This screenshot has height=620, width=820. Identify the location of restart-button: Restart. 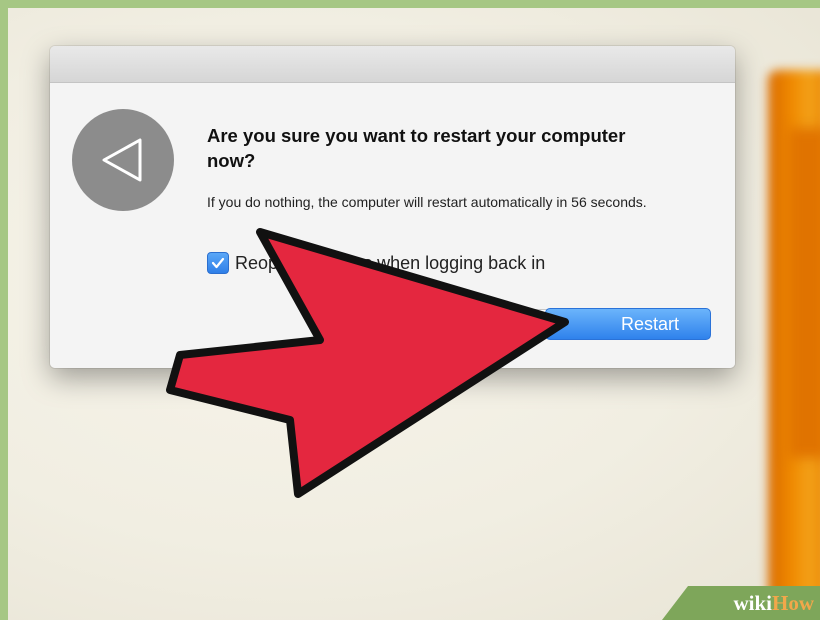
(628, 324).